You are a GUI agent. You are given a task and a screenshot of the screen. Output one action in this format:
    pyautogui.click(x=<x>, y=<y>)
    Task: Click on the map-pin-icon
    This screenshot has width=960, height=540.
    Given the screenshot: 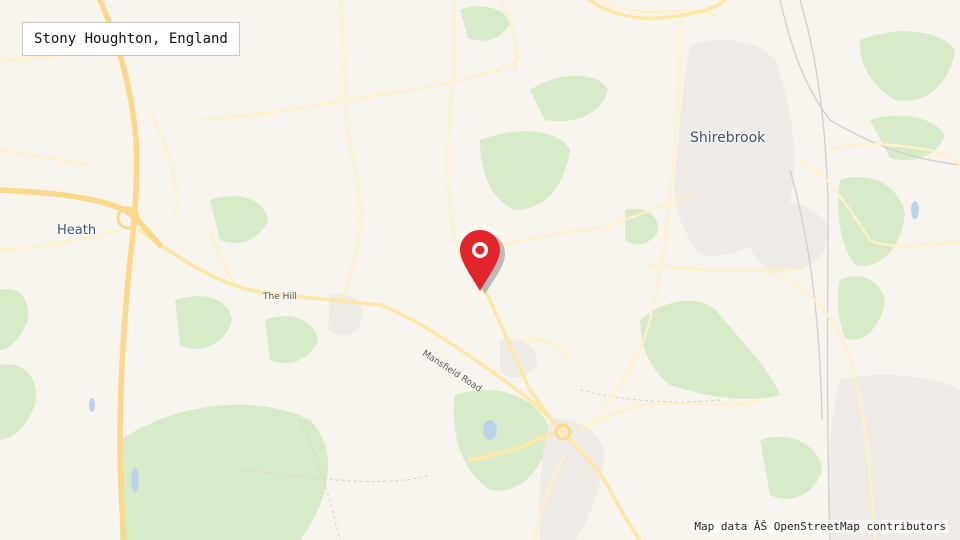 What is the action you would take?
    pyautogui.click(x=482, y=262)
    